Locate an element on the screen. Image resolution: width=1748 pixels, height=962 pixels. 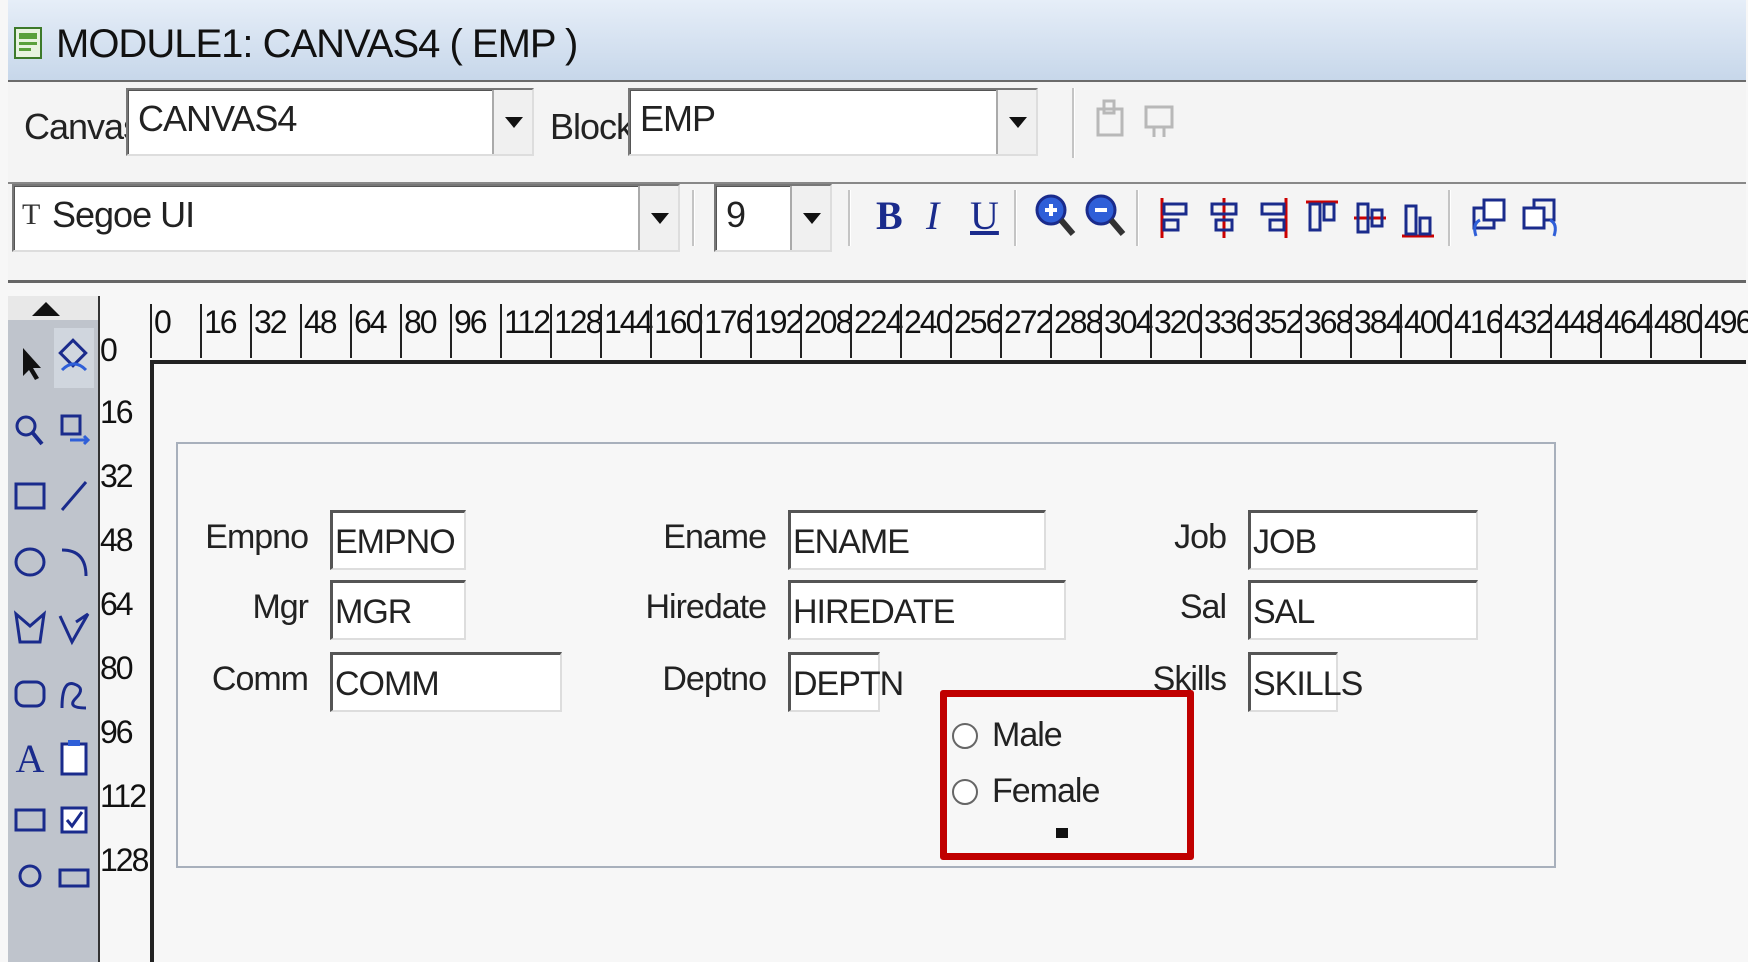
comm-field: COMM is located at coordinates (446, 682).